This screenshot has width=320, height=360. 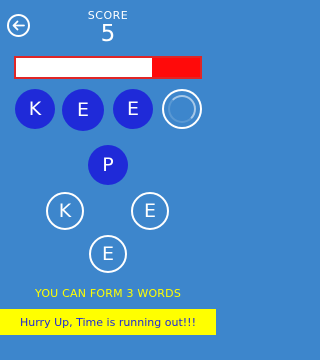 What do you see at coordinates (108, 67) in the screenshot?
I see `timer-bar` at bounding box center [108, 67].